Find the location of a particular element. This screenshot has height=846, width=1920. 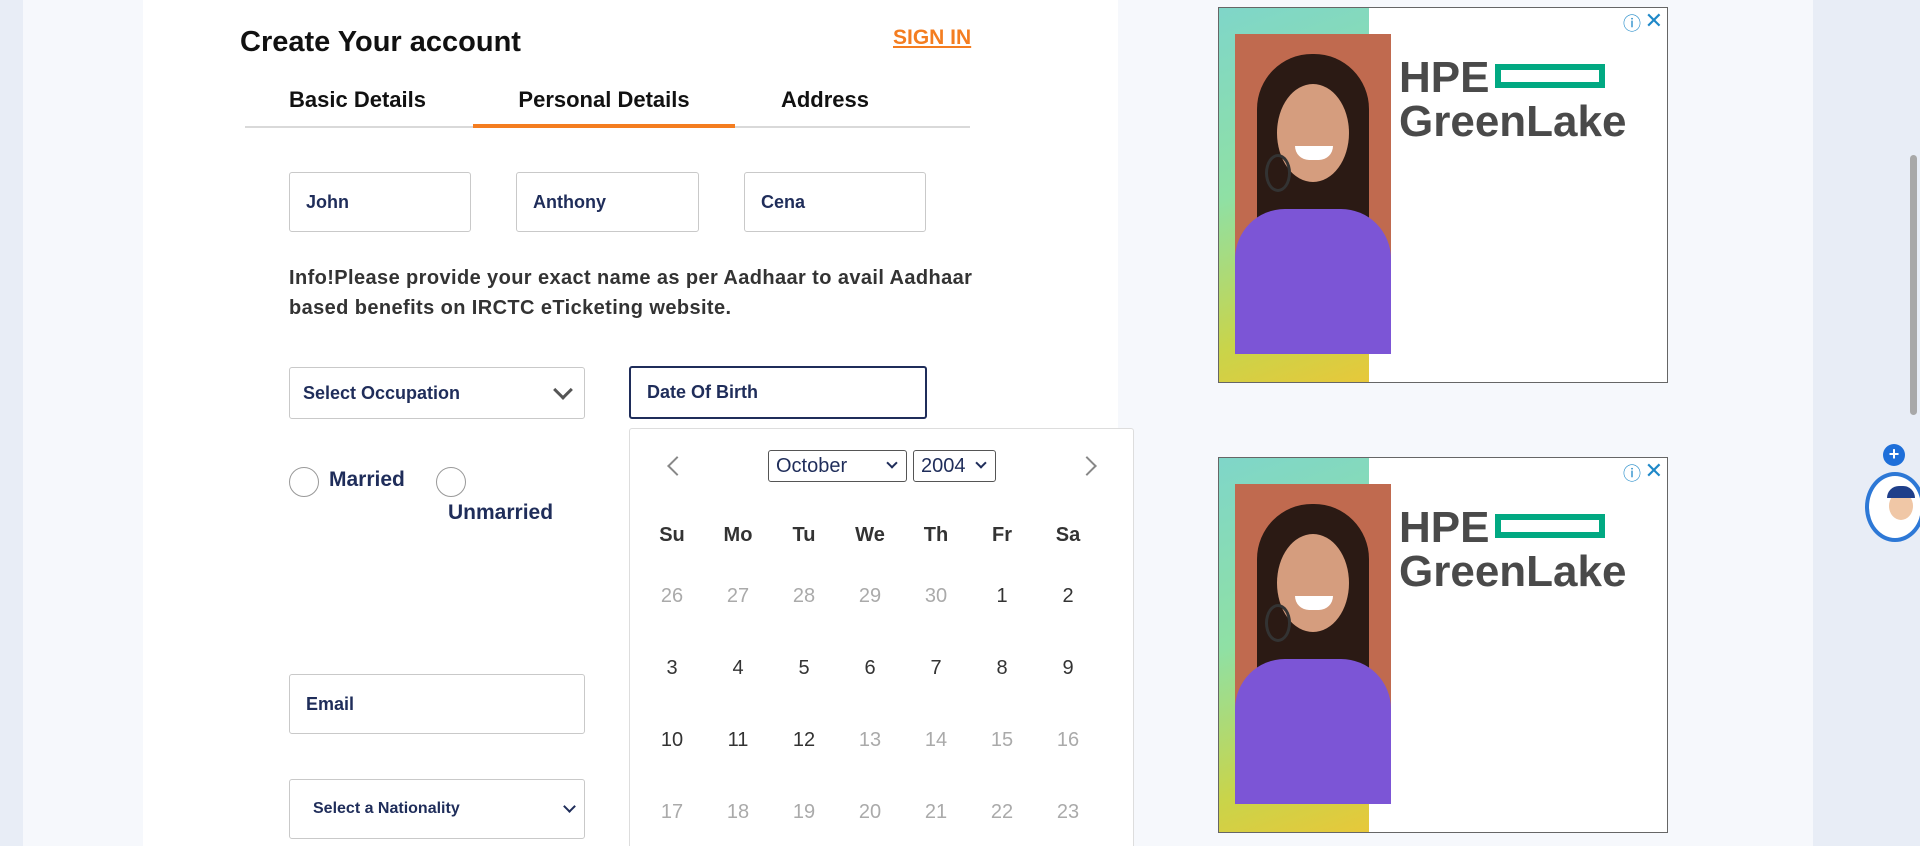

married-label: Married is located at coordinates (367, 479).